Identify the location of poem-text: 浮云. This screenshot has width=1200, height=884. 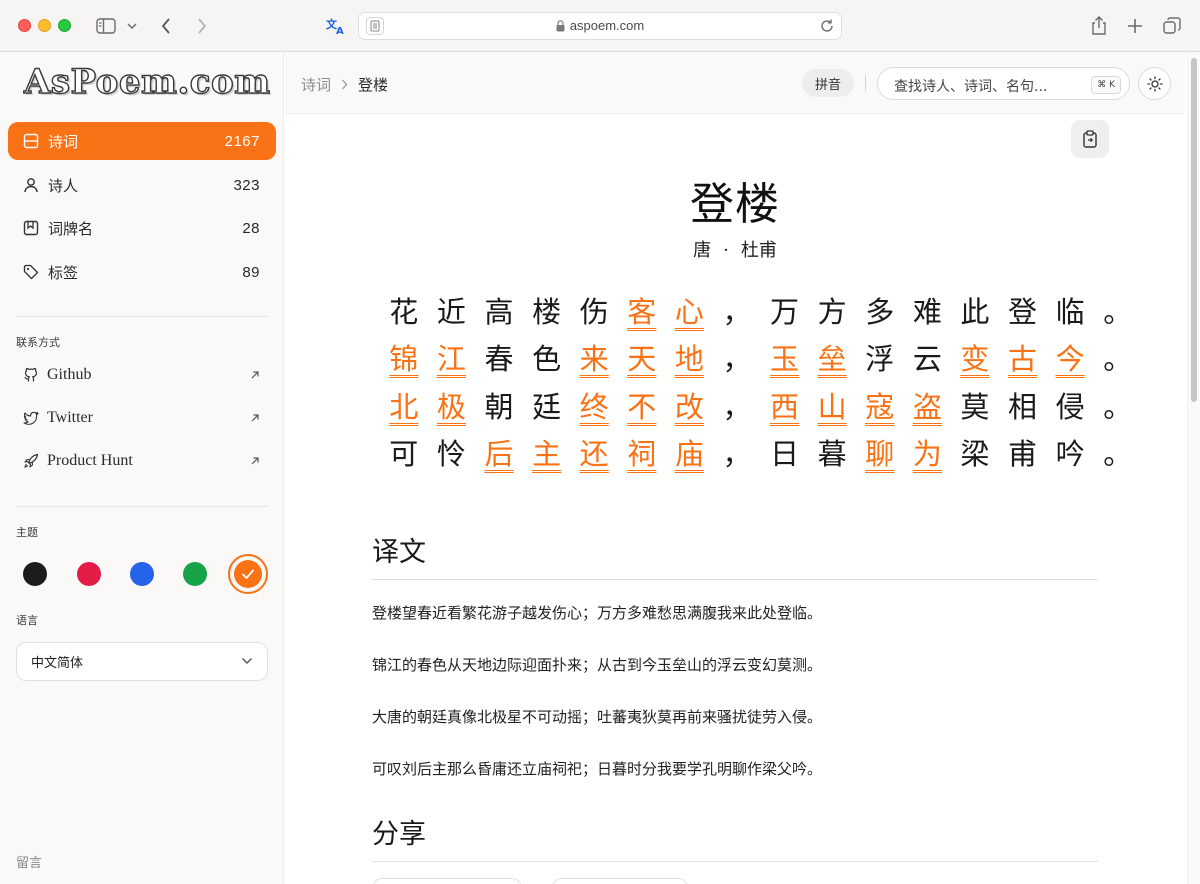
(903, 359).